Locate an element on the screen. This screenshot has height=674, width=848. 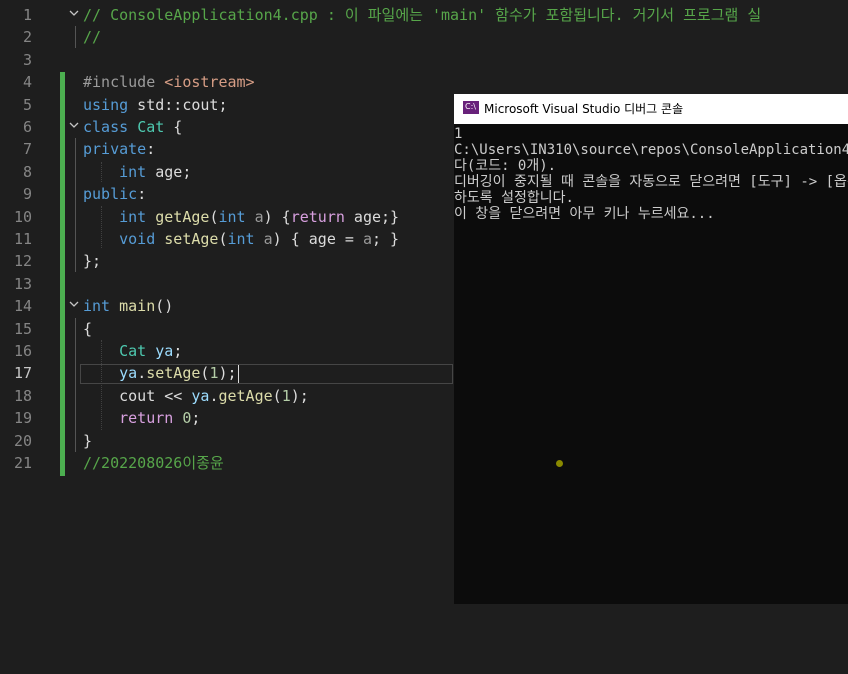
line-number: 16 is located at coordinates (22, 351).